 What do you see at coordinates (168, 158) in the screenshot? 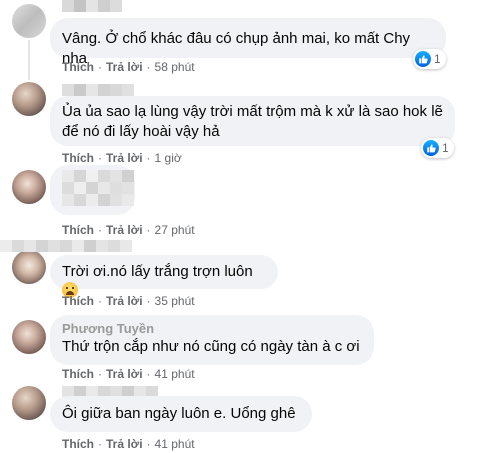
I see `timestamp: 1 giờ` at bounding box center [168, 158].